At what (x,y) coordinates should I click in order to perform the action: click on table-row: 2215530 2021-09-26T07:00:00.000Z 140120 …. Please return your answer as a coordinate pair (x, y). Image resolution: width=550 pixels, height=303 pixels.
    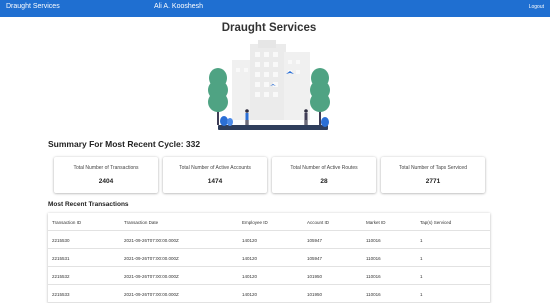
    Looking at the image, I should click on (269, 240).